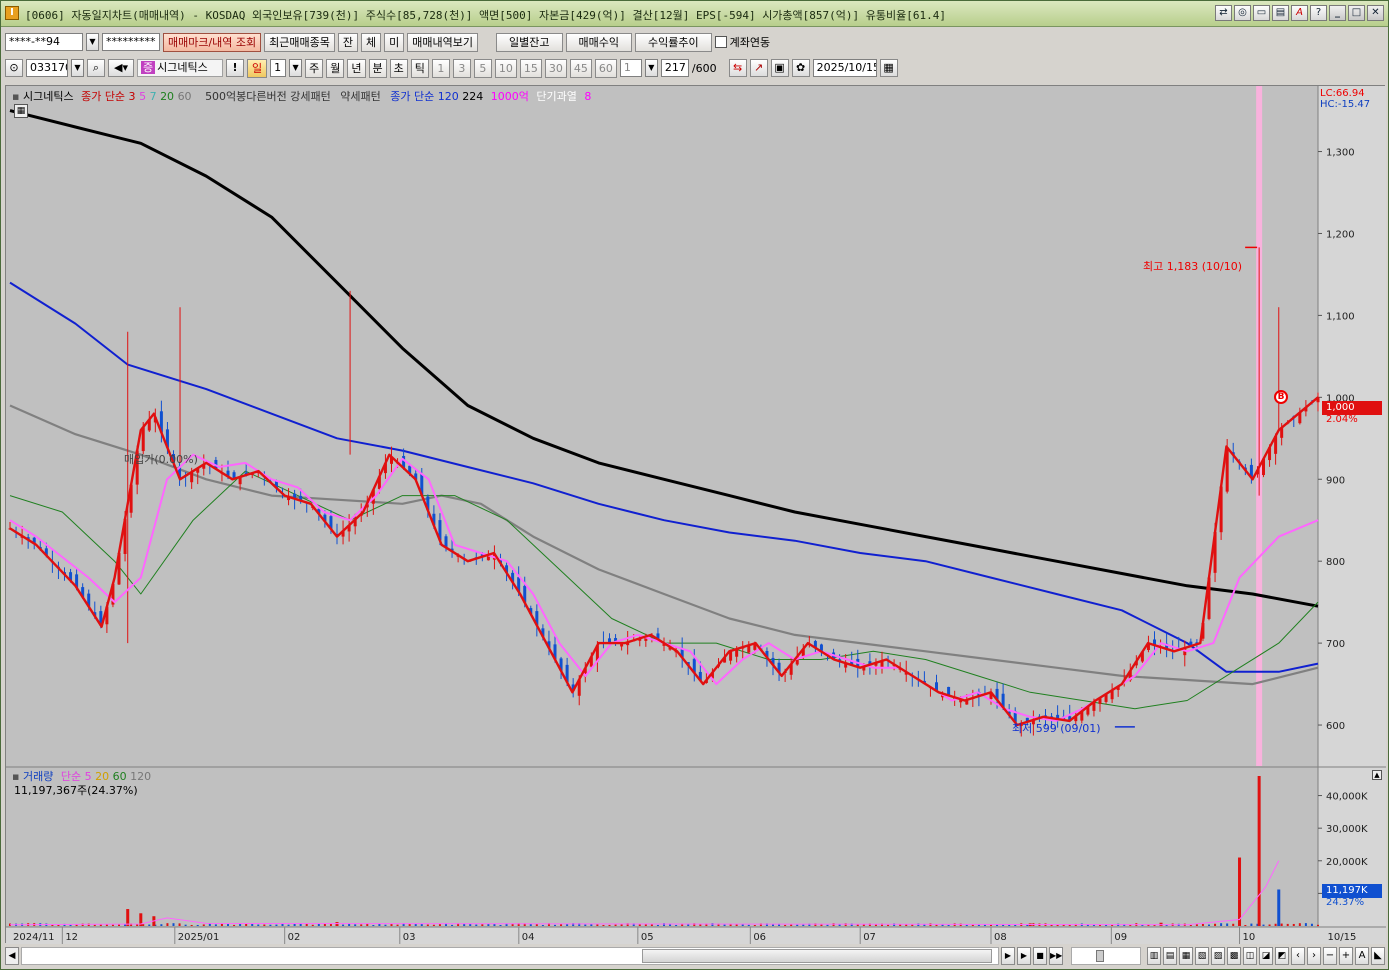  I want to click on view-icon-7: ◫, so click(1250, 956).